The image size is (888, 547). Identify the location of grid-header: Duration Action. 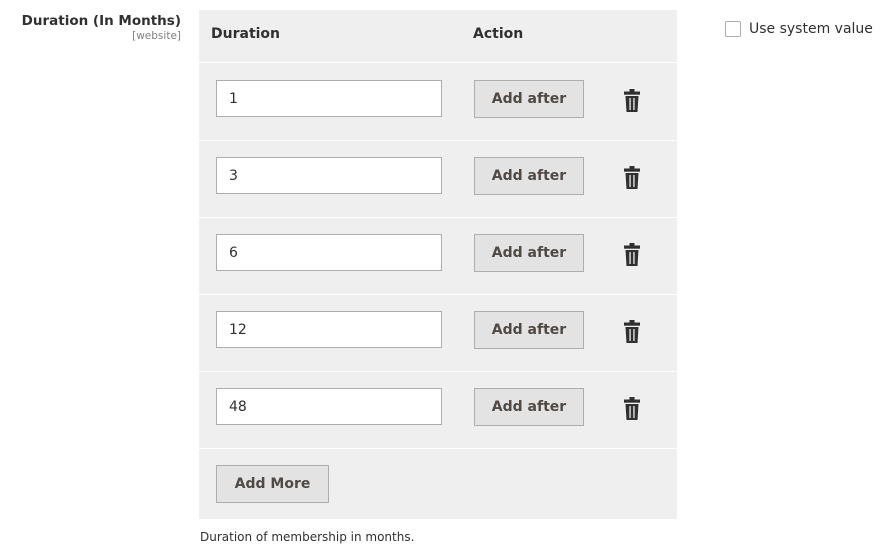
(438, 36).